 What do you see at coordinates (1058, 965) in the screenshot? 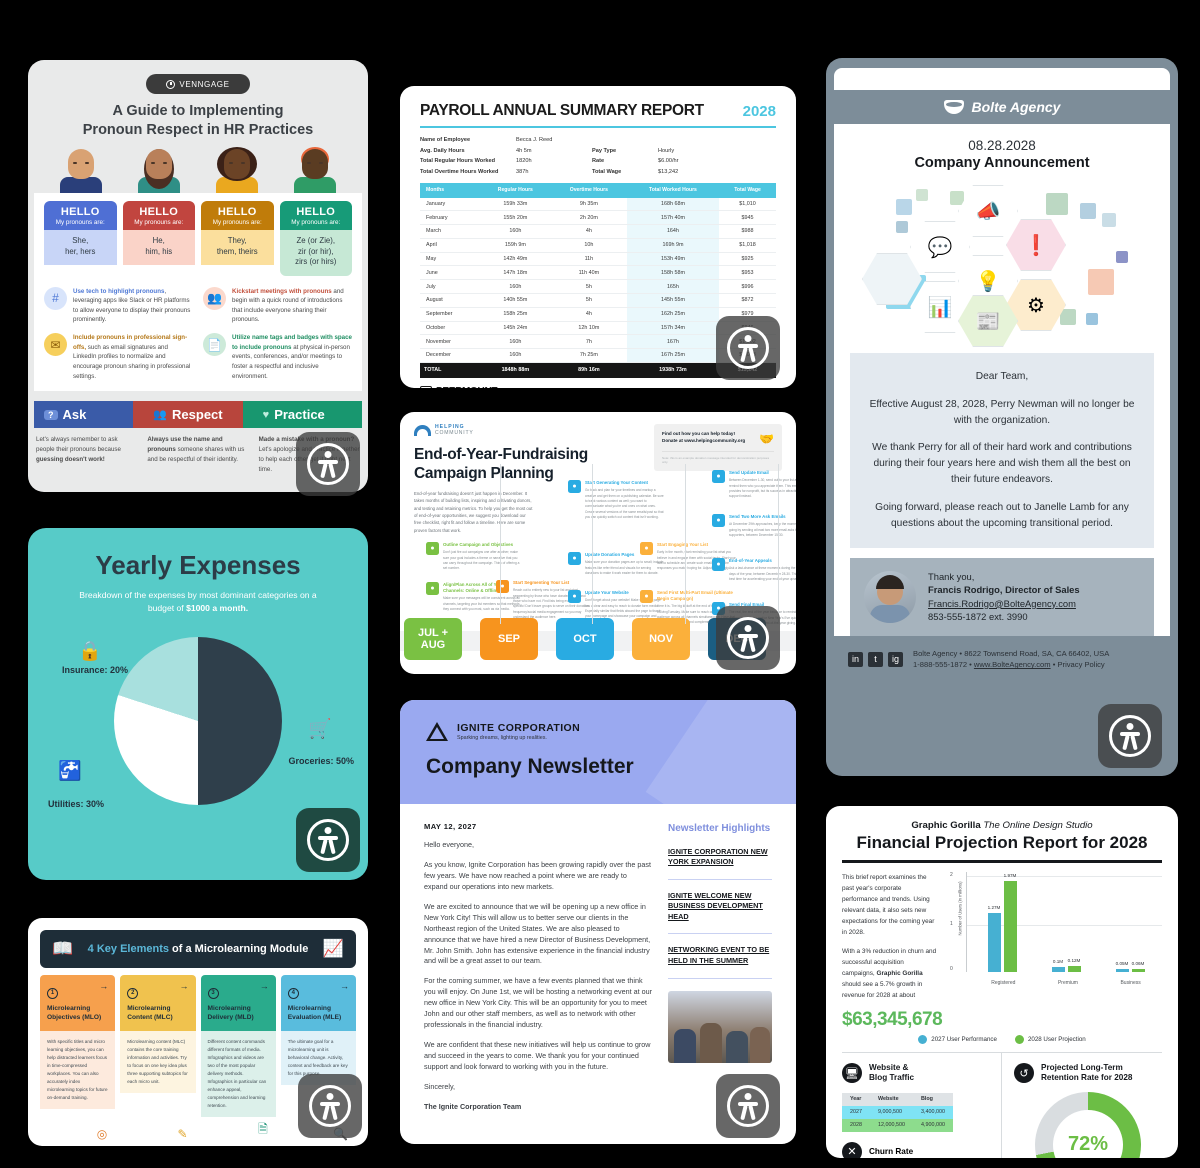
I see `bar: 0.1M` at bounding box center [1058, 965].